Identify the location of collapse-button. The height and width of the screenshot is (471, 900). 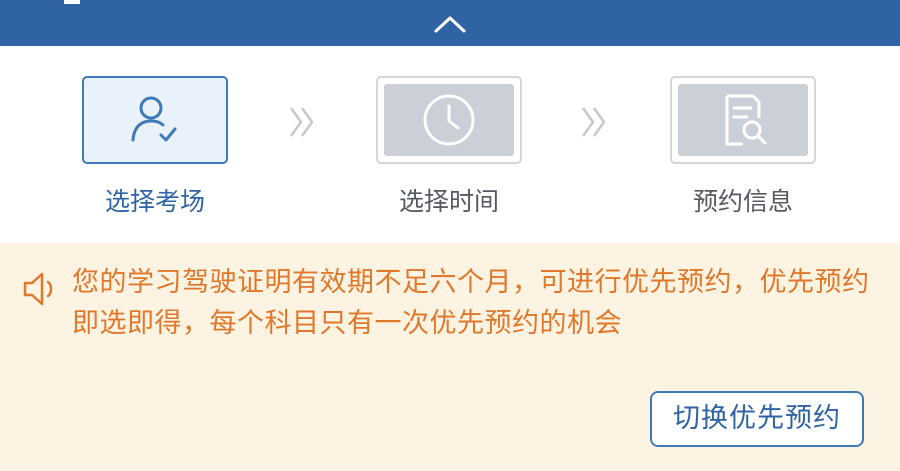
(450, 24).